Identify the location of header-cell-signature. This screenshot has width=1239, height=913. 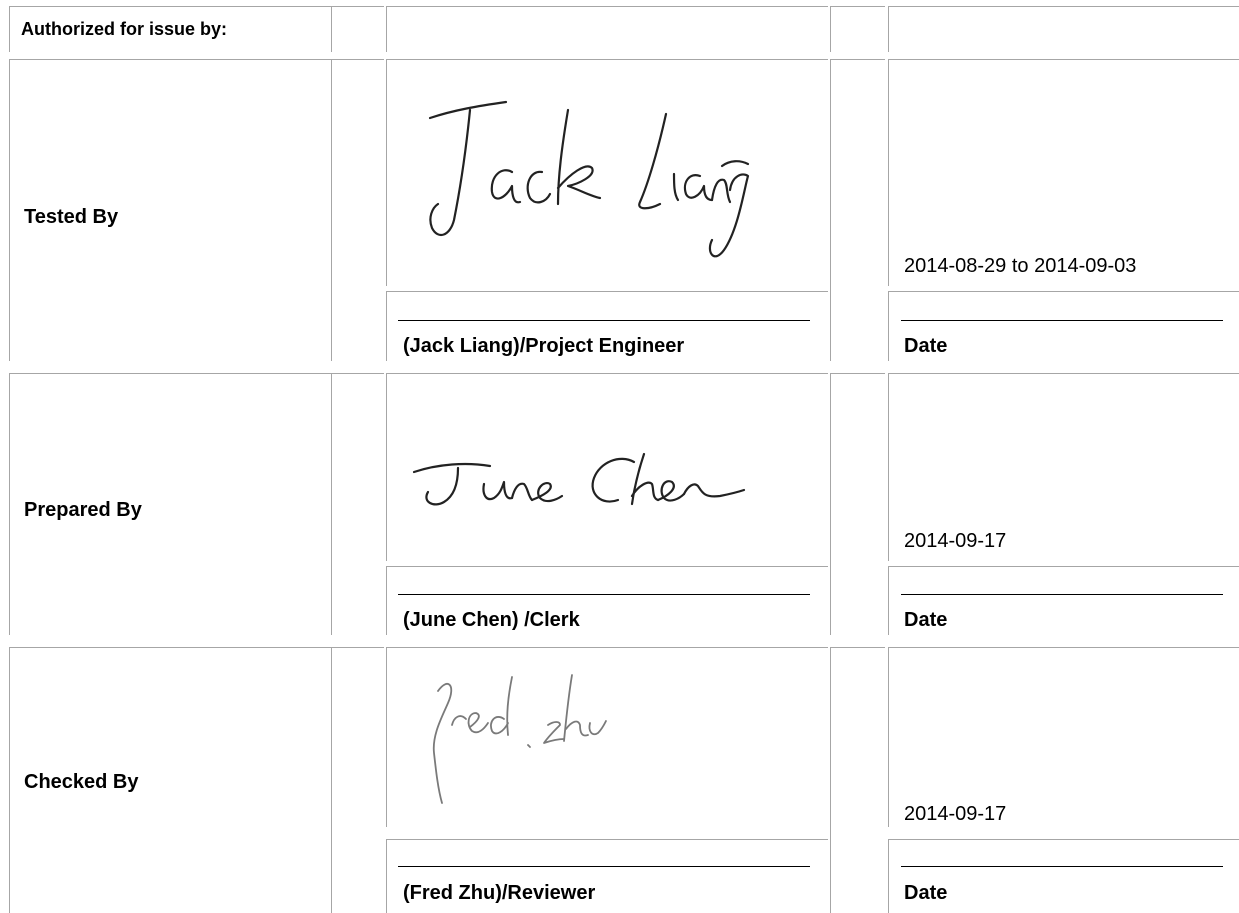
(607, 29).